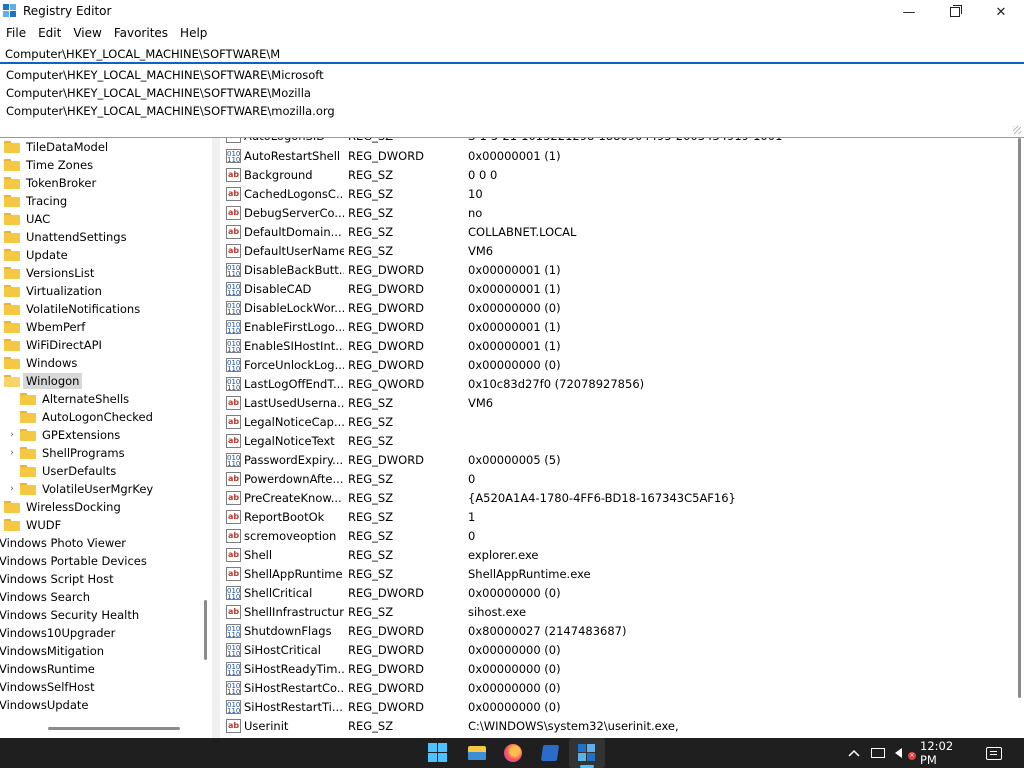  What do you see at coordinates (615, 555) in the screenshot?
I see `value-row: ab Shell REG_SZ explorer.exe` at bounding box center [615, 555].